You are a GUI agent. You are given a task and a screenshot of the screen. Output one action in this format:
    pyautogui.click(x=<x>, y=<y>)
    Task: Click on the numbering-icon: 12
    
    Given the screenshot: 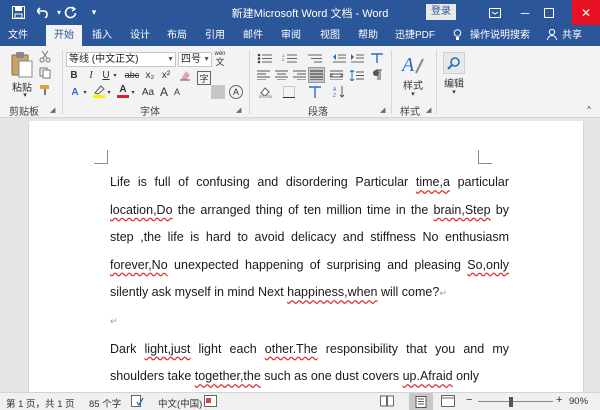 What is the action you would take?
    pyautogui.click(x=290, y=58)
    